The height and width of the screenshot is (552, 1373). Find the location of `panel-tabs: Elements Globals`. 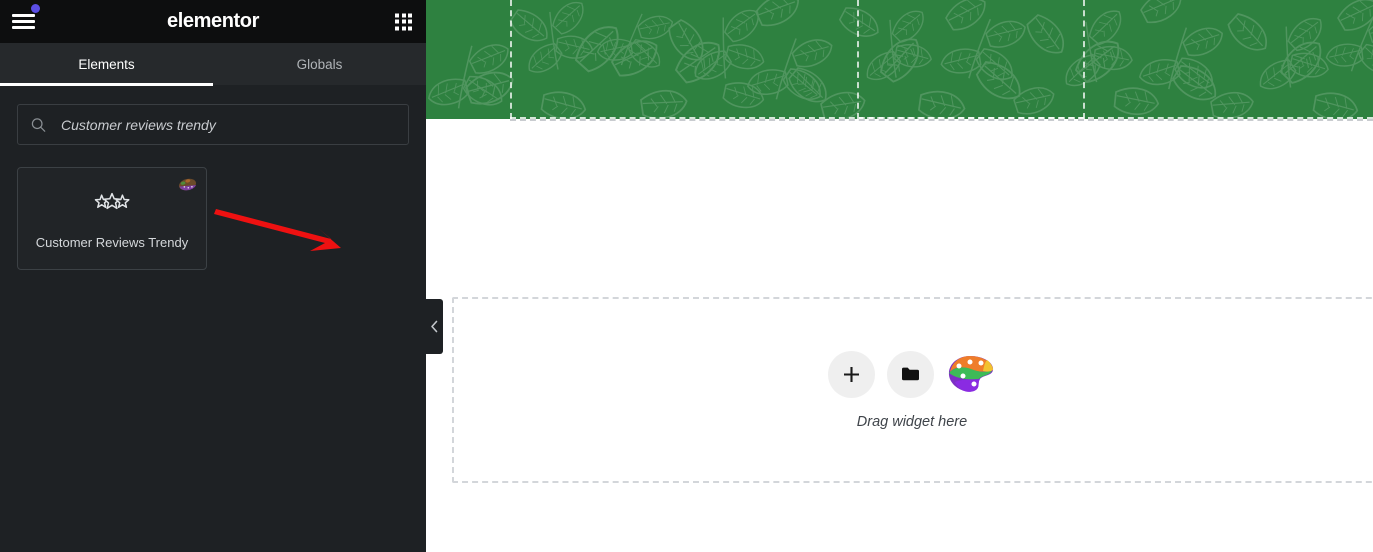

panel-tabs: Elements Globals is located at coordinates (213, 64).